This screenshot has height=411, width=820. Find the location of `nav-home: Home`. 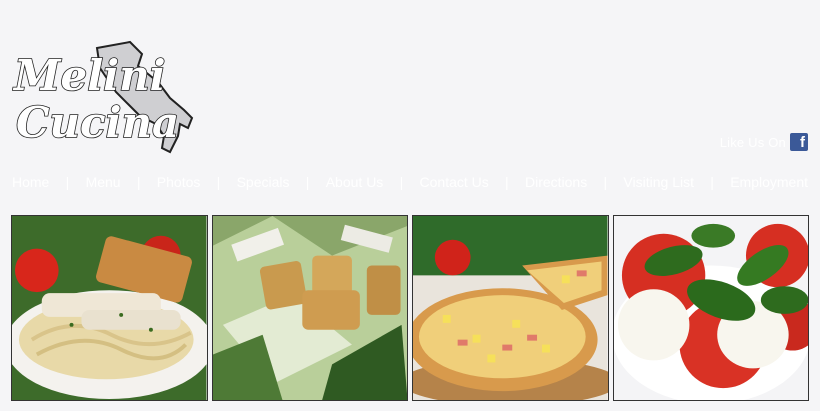

nav-home: Home is located at coordinates (30, 182).